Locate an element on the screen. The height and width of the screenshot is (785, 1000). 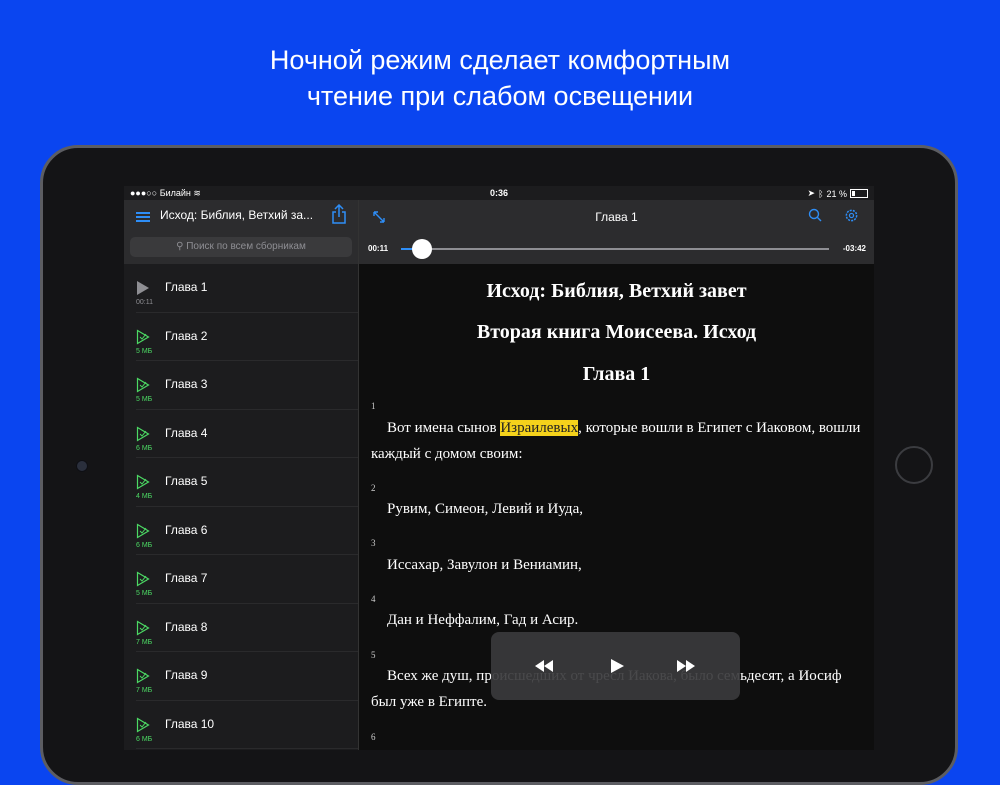
search-field: ⚲ Поиск по всем сборникам is located at coordinates (241, 247).